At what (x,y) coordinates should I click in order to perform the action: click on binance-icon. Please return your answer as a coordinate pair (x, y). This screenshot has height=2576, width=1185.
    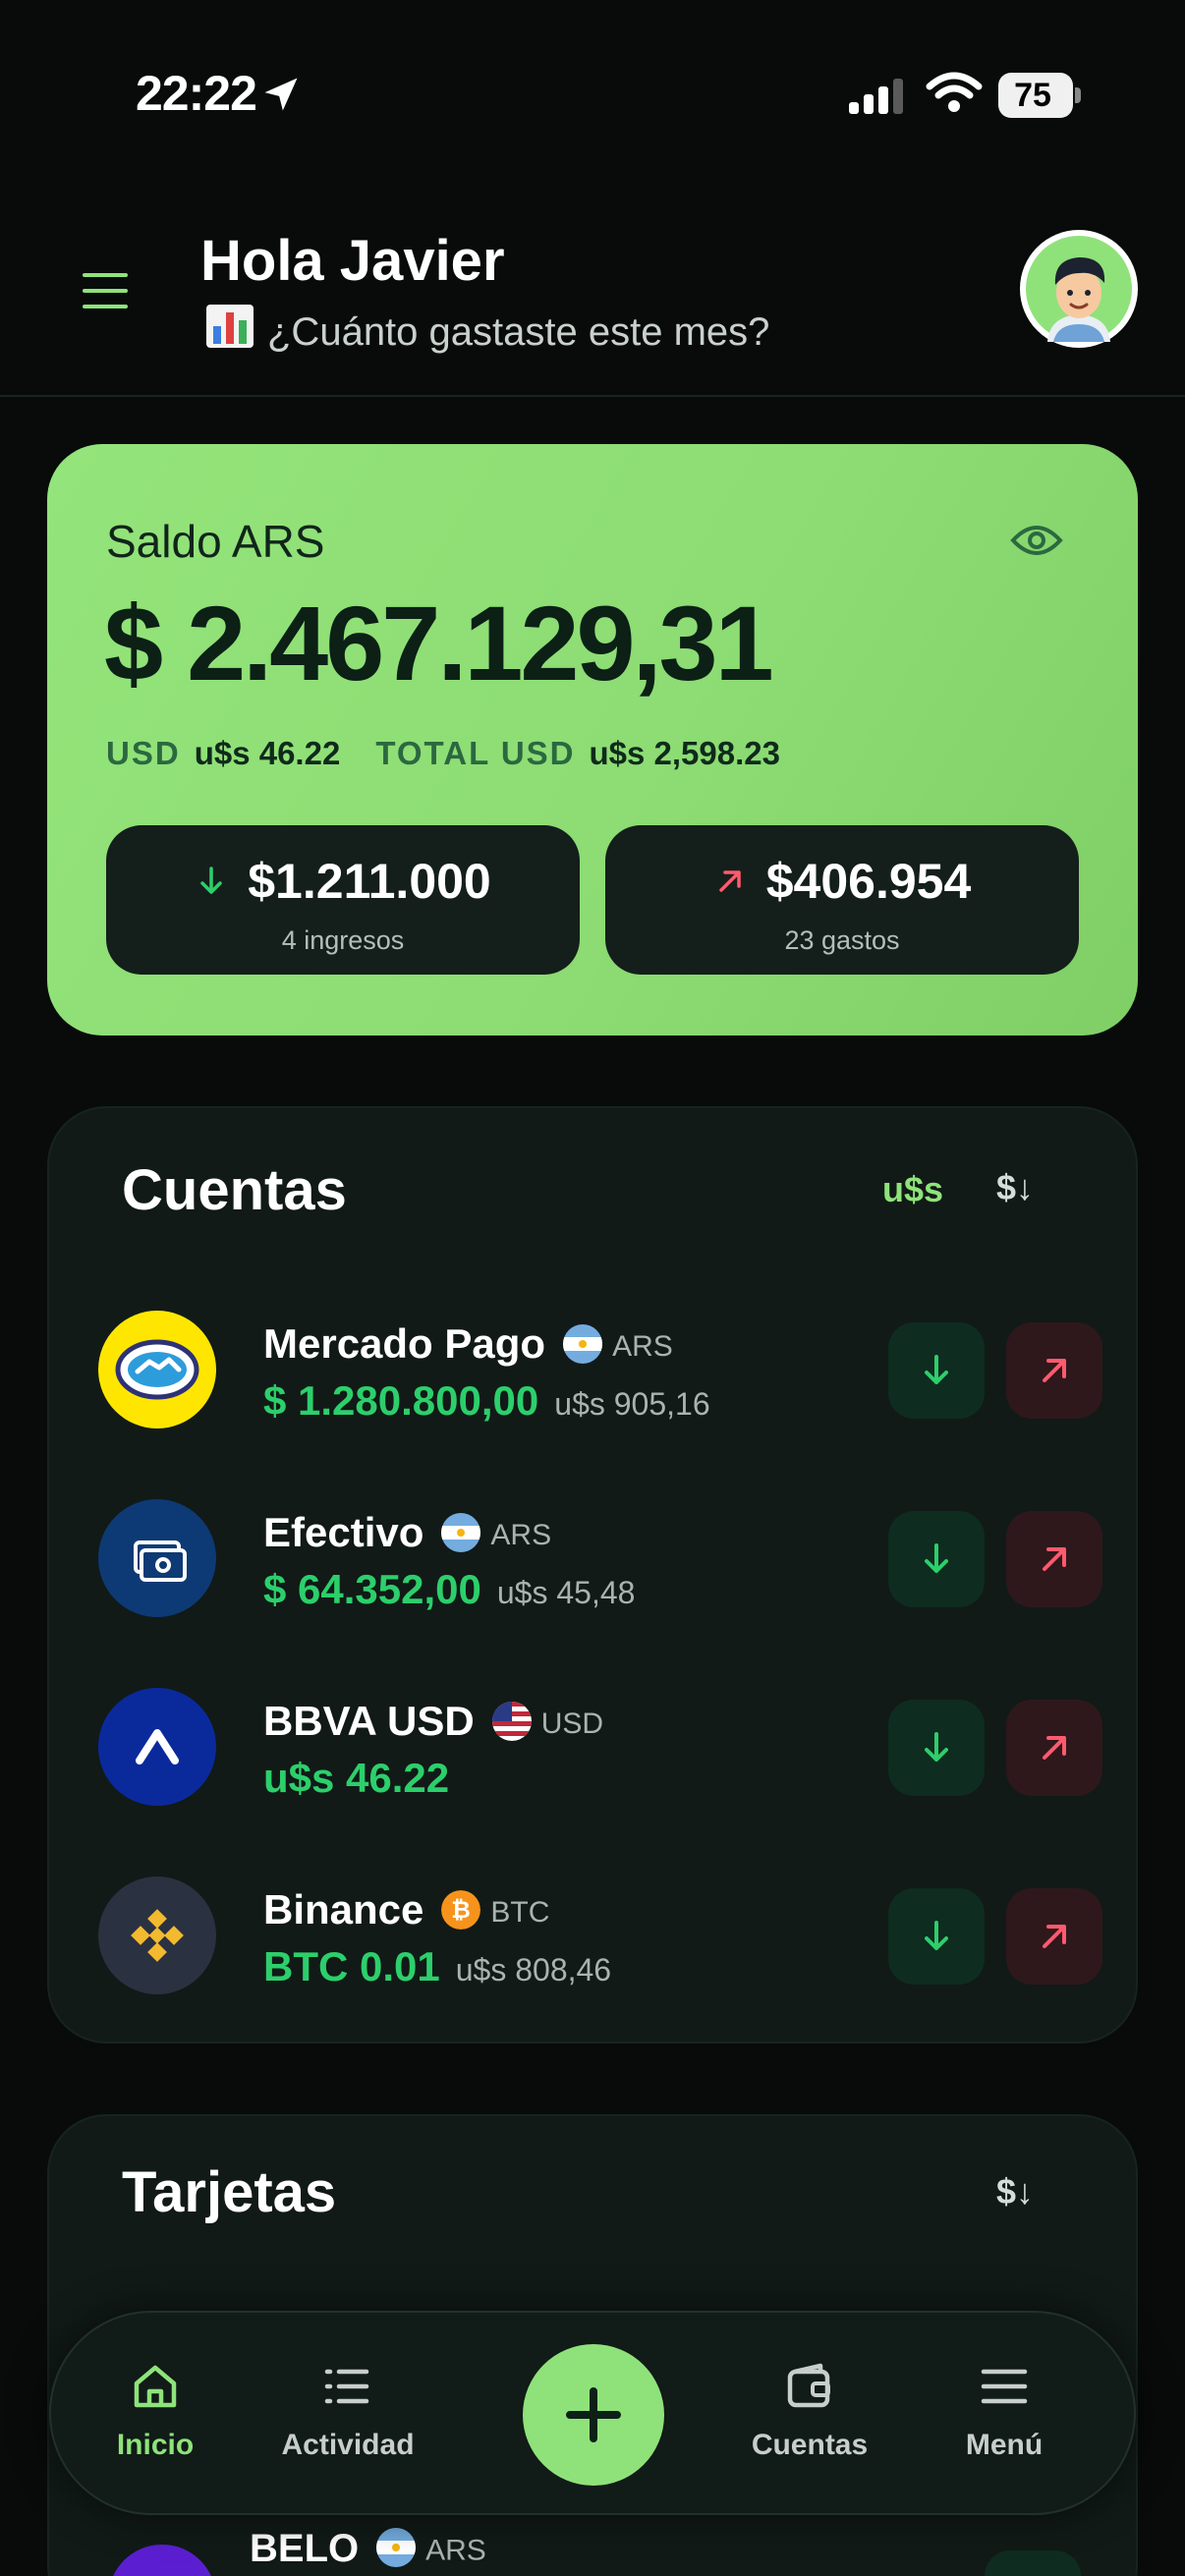
    Looking at the image, I should click on (157, 1935).